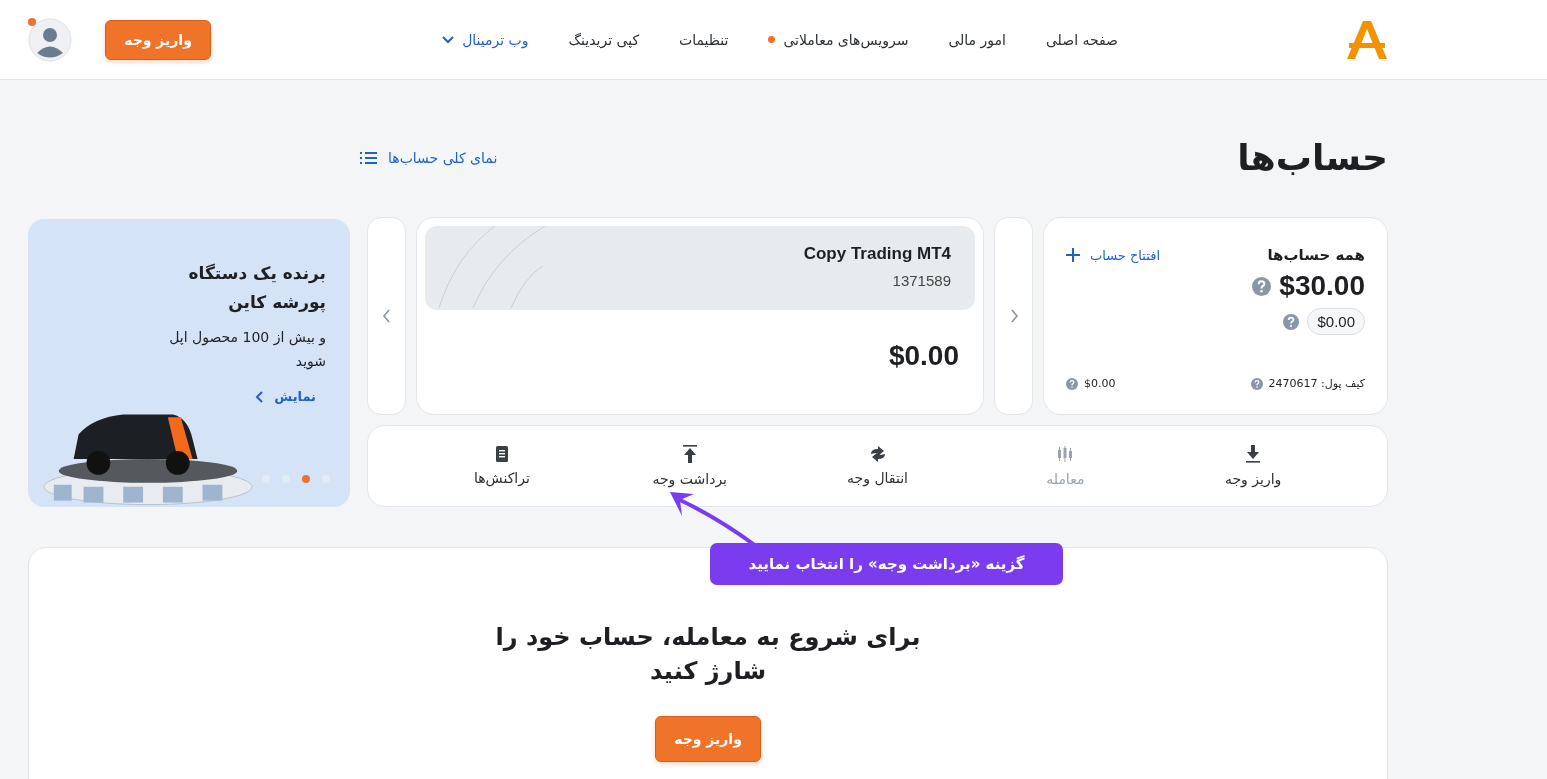  Describe the element at coordinates (50, 39) in the screenshot. I see `avatar-icon` at that location.